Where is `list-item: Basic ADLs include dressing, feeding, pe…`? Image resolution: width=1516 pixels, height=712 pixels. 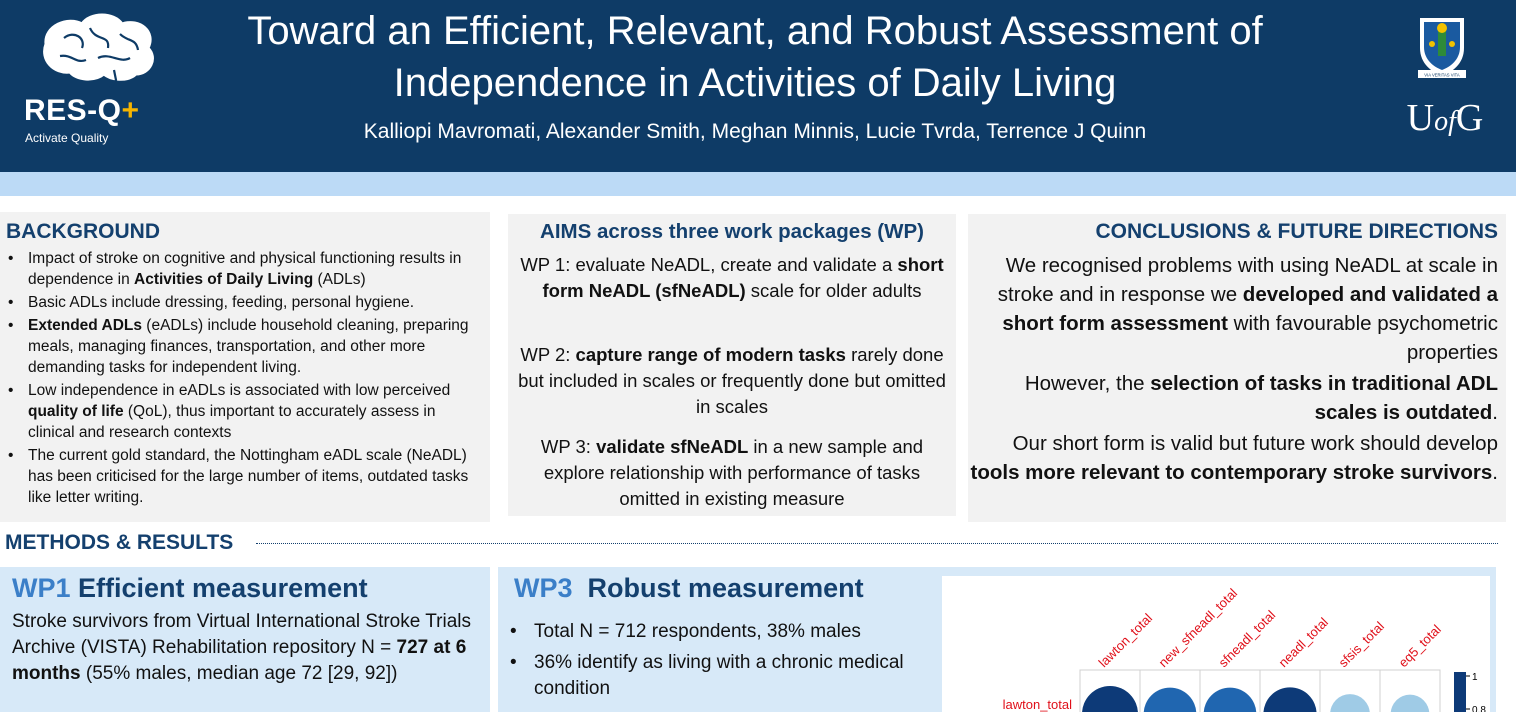 list-item: Basic ADLs include dressing, feeding, pe… is located at coordinates (243, 302).